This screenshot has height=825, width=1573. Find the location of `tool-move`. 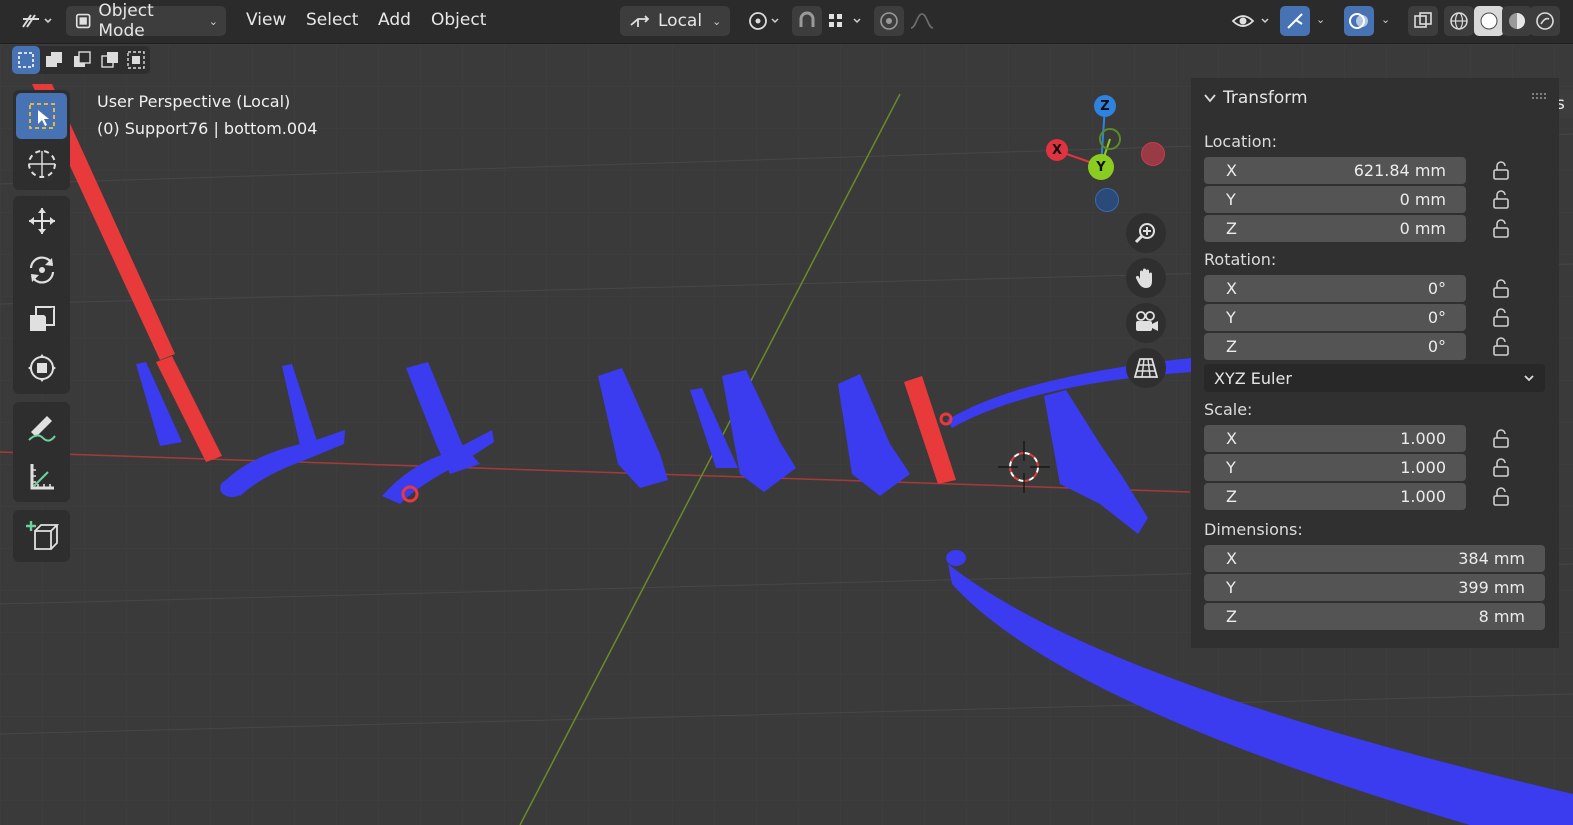

tool-move is located at coordinates (41, 221).